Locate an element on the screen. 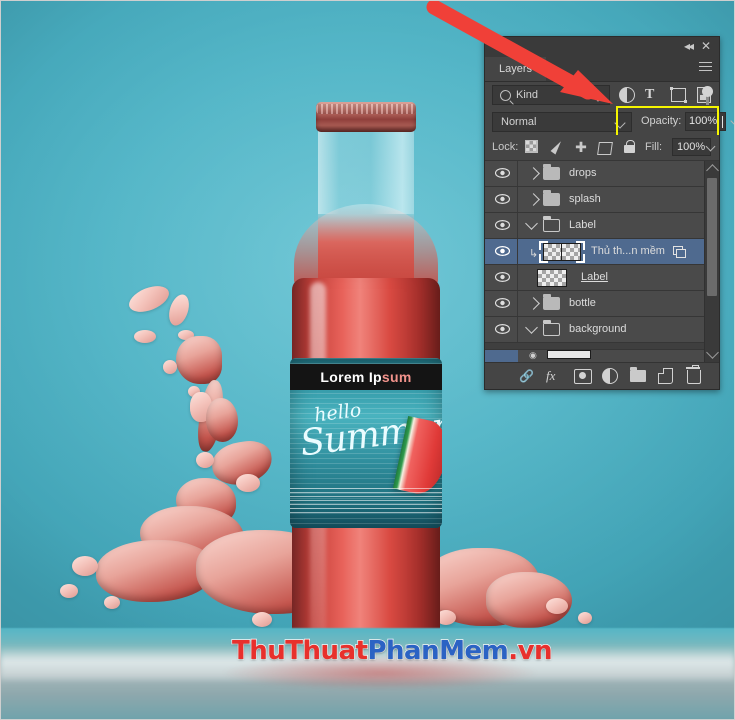 The width and height of the screenshot is (735, 720). scroll-up-arrow-icon is located at coordinates (712, 170).